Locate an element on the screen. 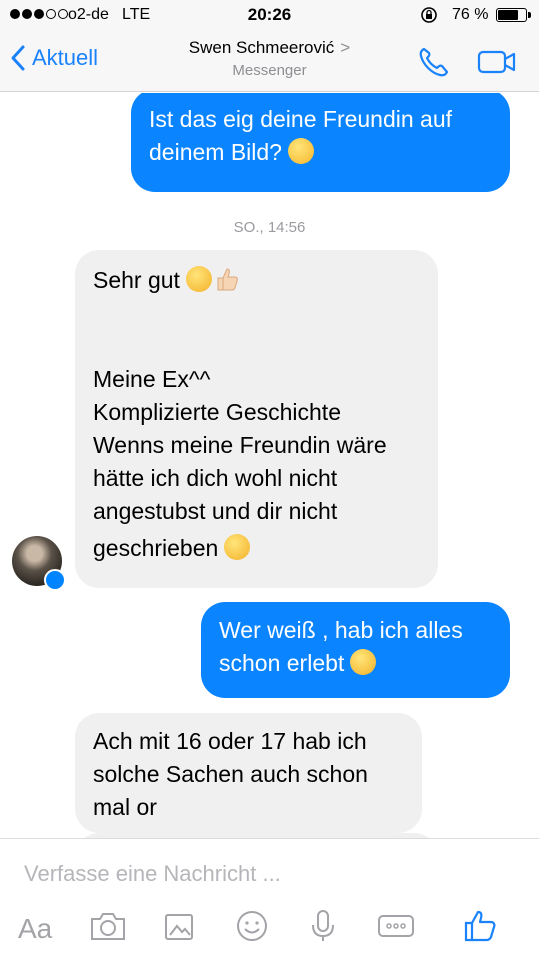  timestamp-divider: SO., 14:56 is located at coordinates (269, 227).